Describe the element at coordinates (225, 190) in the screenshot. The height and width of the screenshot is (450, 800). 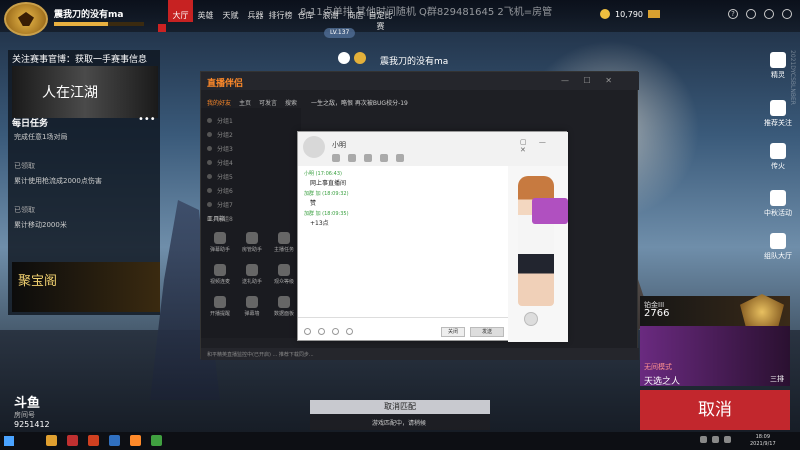
I see `contact-item: 分组6` at that location.